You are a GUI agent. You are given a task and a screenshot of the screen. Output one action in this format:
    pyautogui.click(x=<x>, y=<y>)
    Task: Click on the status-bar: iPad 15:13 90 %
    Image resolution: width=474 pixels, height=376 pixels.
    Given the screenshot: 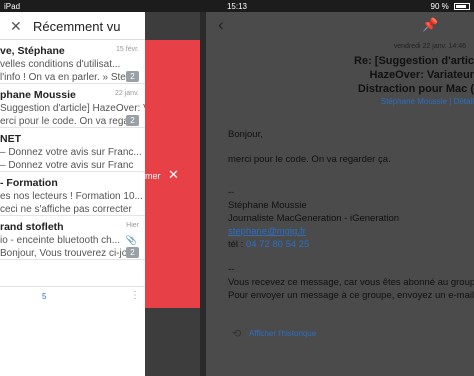 What is the action you would take?
    pyautogui.click(x=237, y=6)
    